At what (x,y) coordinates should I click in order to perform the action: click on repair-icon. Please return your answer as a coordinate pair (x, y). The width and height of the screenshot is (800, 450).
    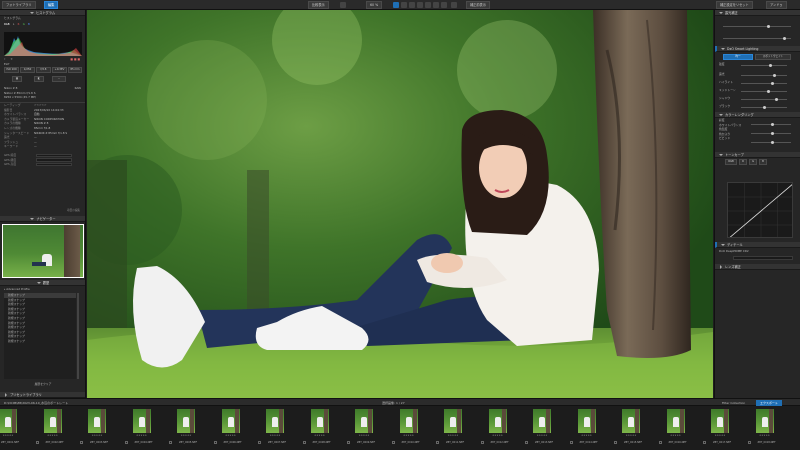
    Looking at the image, I should click on (420, 5).